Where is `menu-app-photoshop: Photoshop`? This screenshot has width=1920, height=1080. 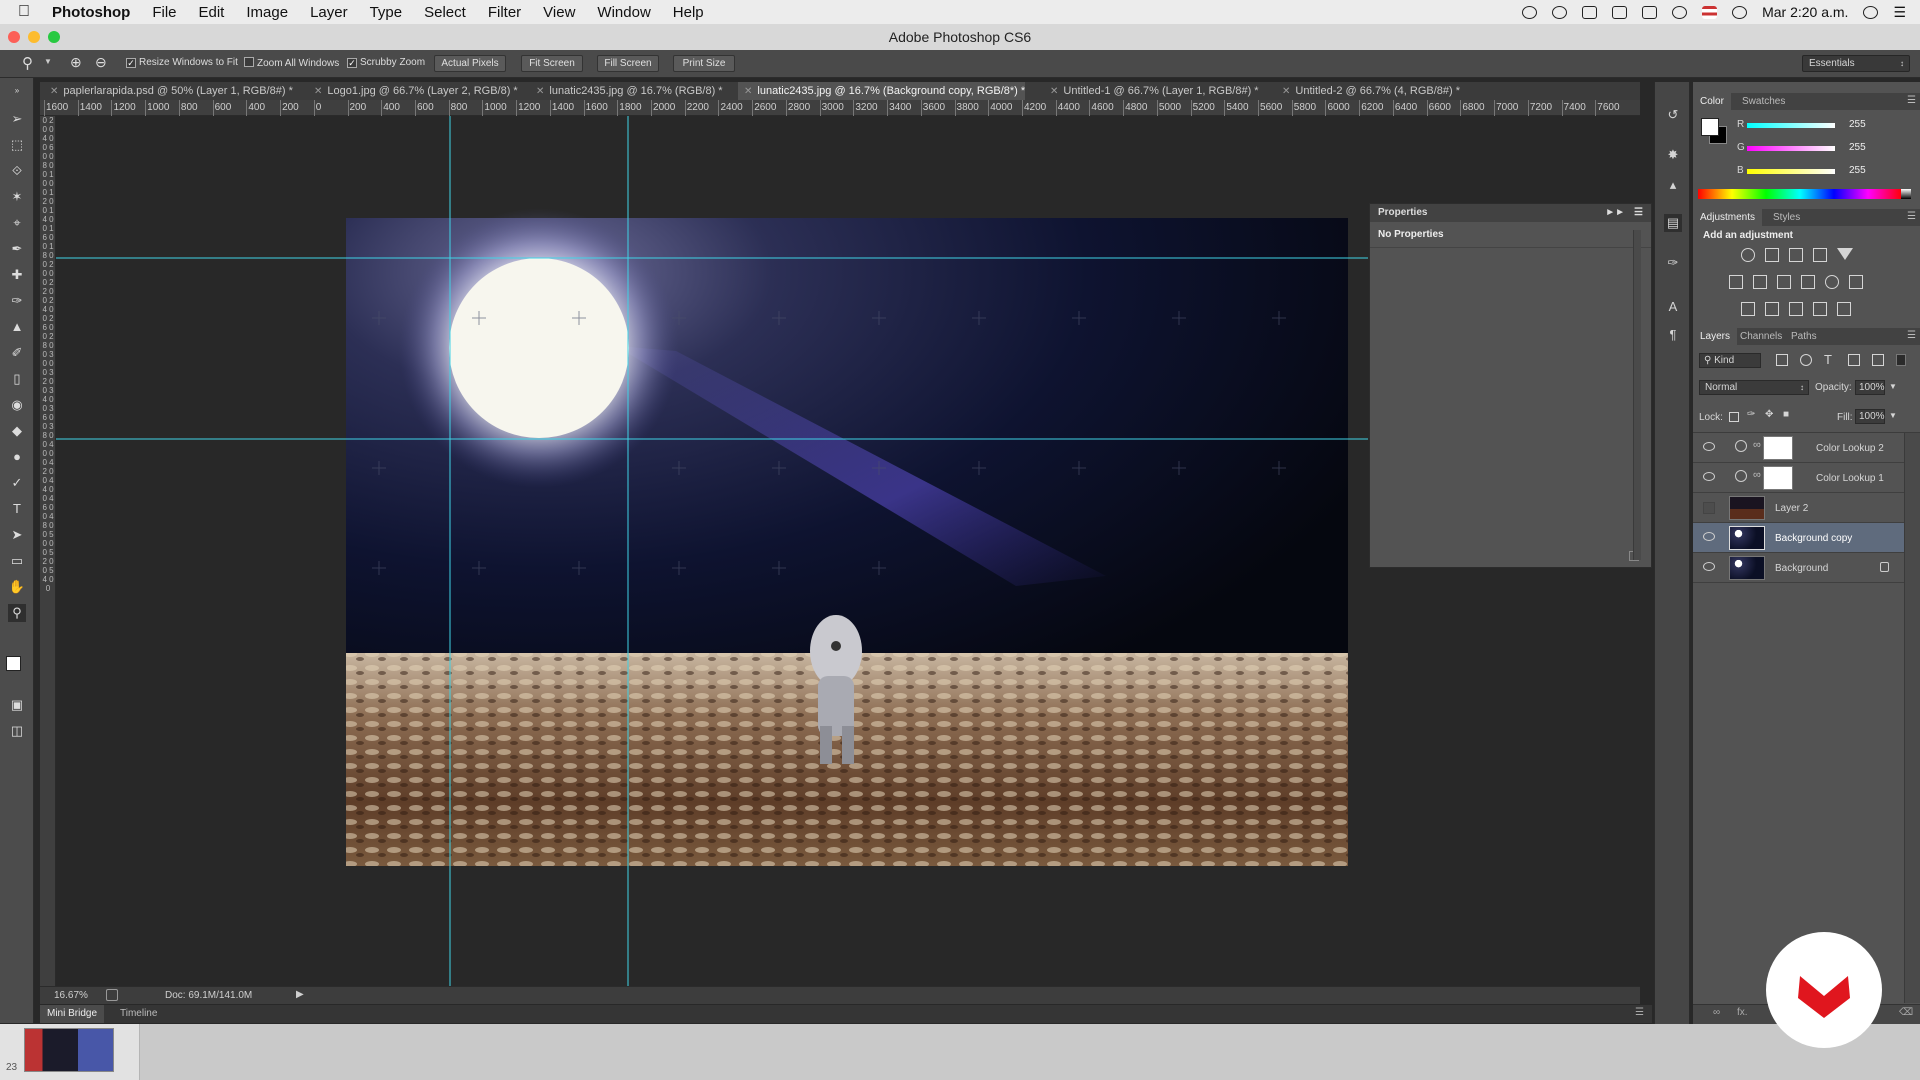 menu-app-photoshop: Photoshop is located at coordinates (91, 12).